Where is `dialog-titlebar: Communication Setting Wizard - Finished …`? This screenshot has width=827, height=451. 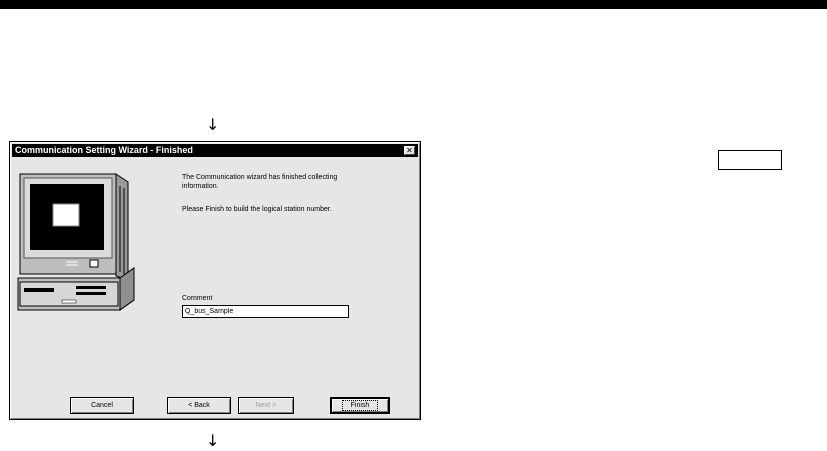
dialog-titlebar: Communication Setting Wizard - Finished … is located at coordinates (215, 150).